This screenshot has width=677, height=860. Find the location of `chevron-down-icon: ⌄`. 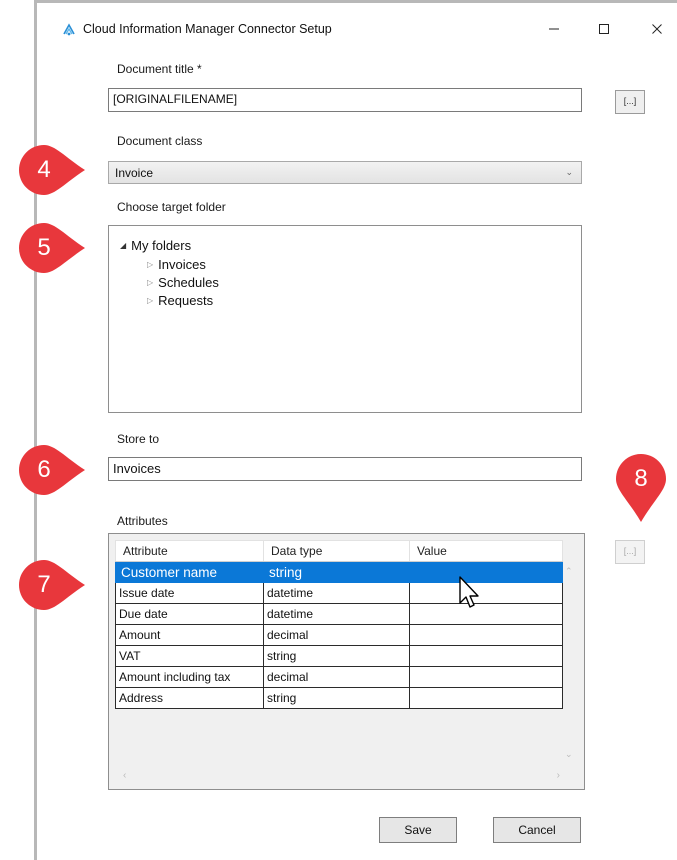

chevron-down-icon: ⌄ is located at coordinates (569, 172).